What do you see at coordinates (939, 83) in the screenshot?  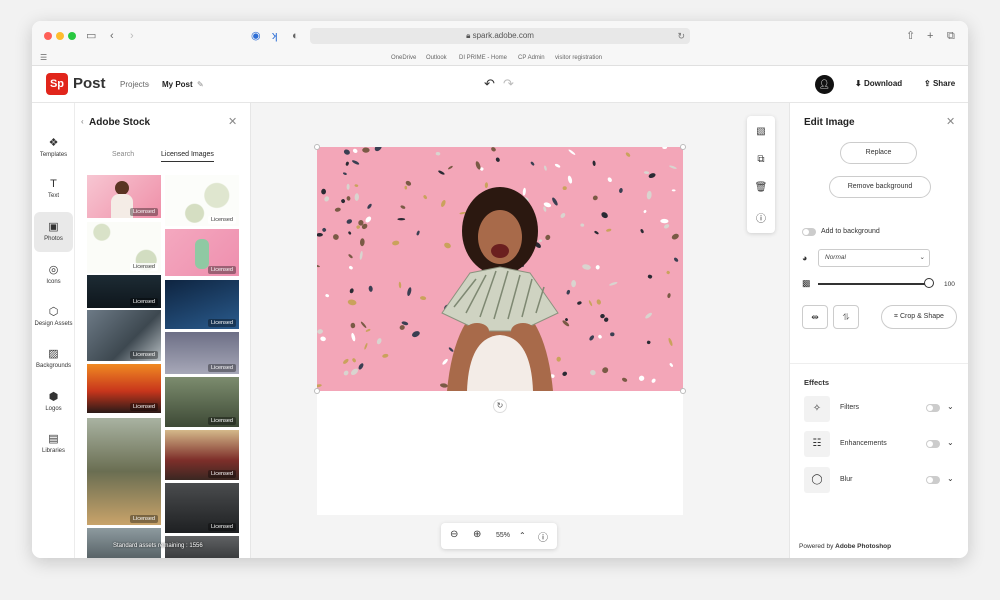 I see `share-button: ⇪ Share` at bounding box center [939, 83].